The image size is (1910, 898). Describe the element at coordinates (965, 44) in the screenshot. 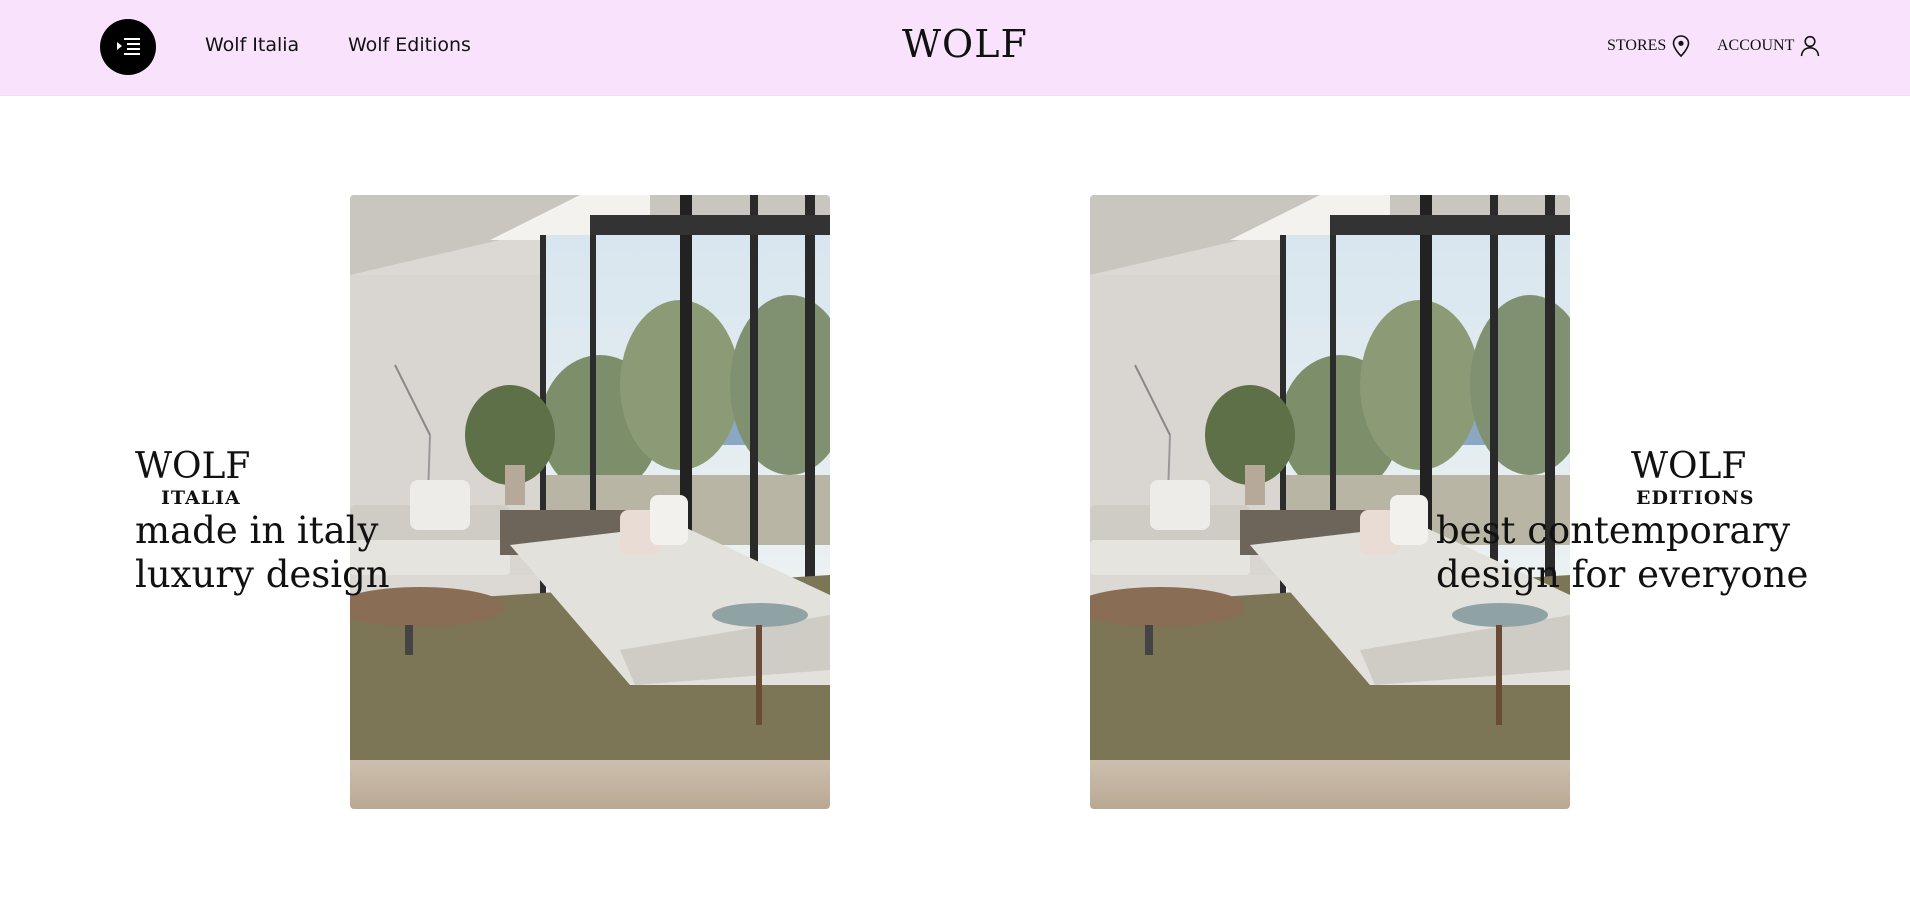

I see `site-logo: WOLF` at that location.